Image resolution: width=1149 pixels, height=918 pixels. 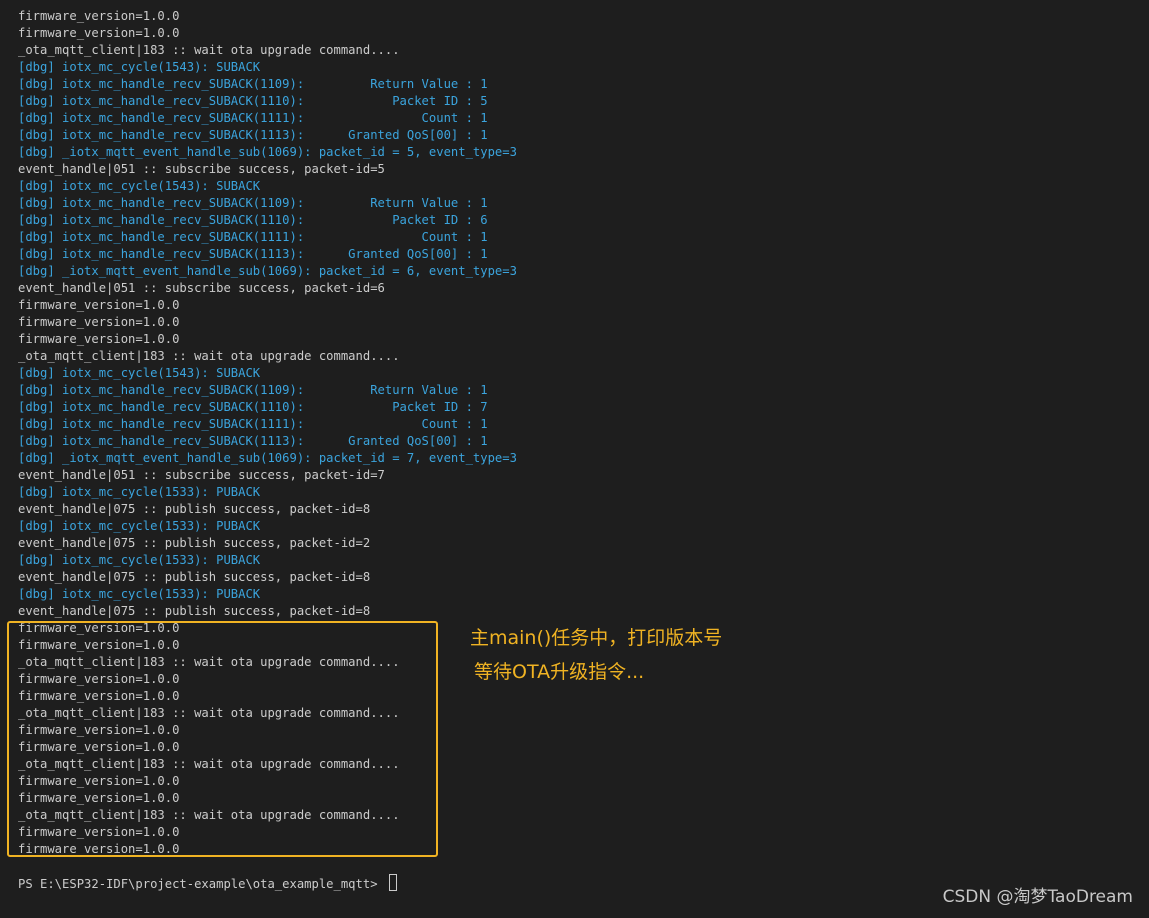 I want to click on highlight-box, so click(x=222, y=739).